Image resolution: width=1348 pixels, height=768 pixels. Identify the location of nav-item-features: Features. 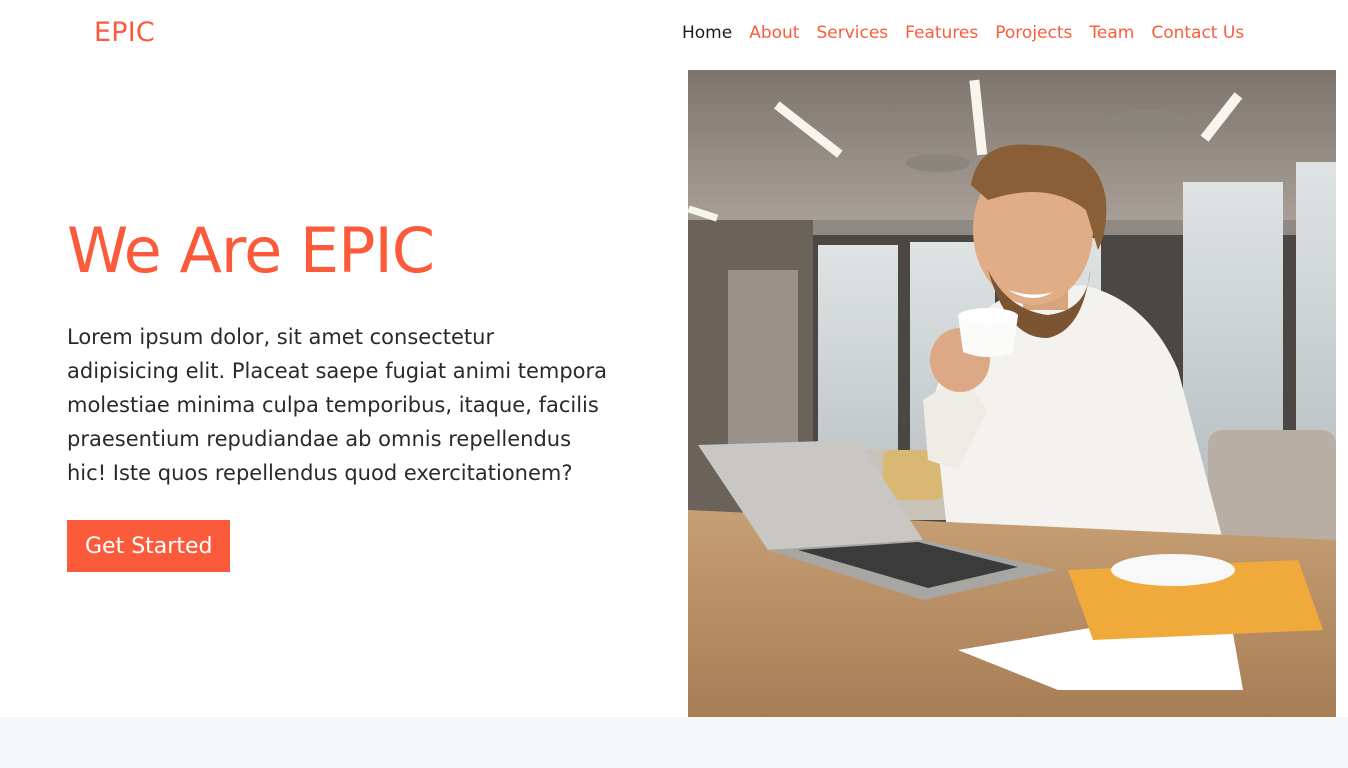
(941, 33).